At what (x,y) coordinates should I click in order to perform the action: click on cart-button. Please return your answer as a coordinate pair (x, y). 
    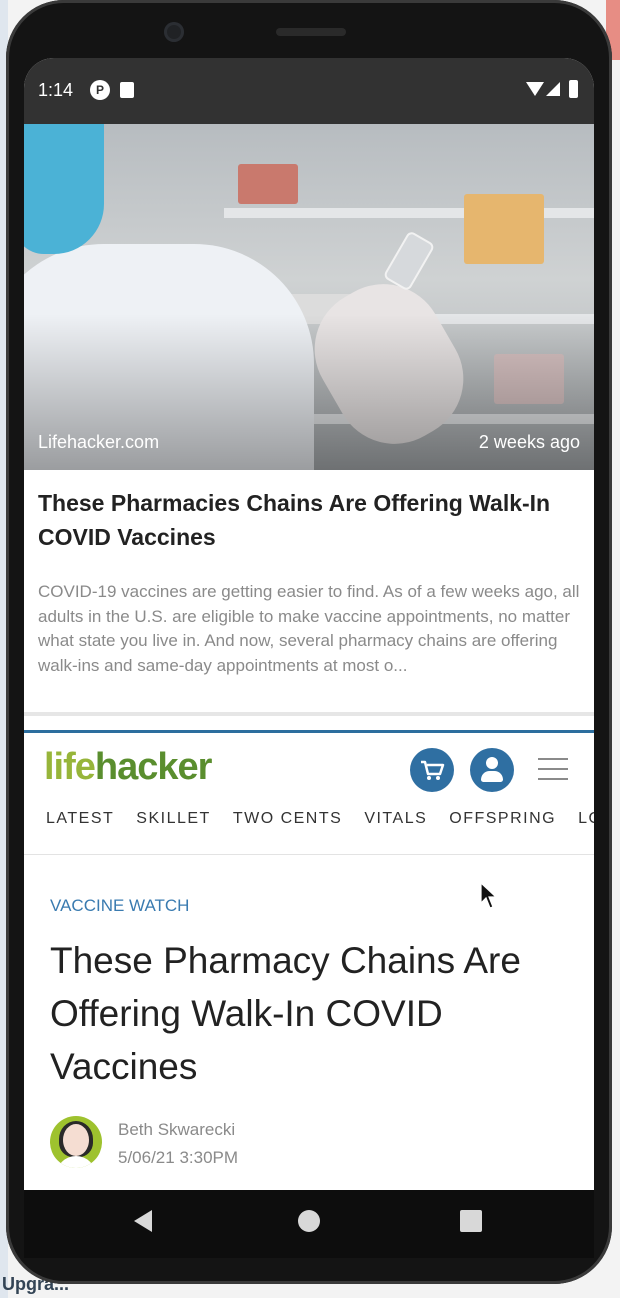
    Looking at the image, I should click on (432, 770).